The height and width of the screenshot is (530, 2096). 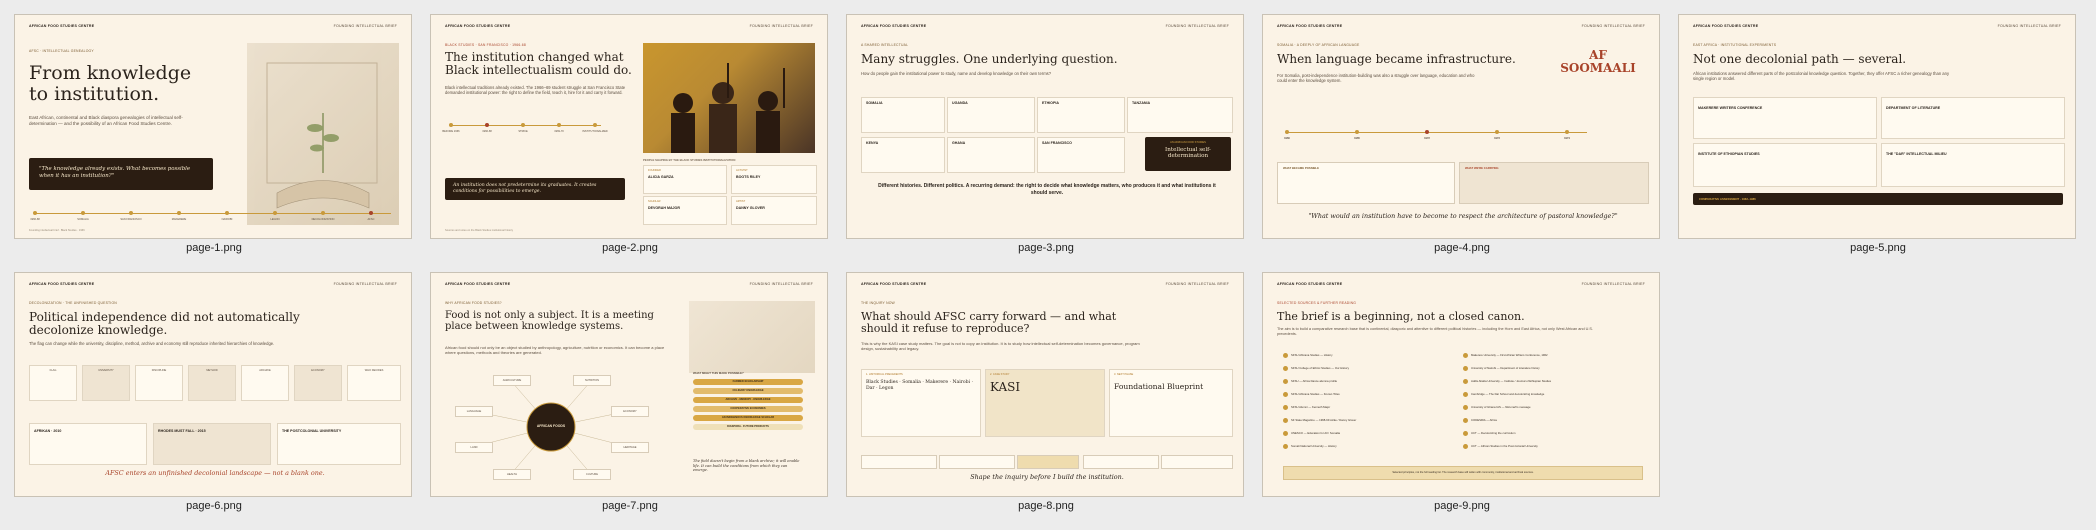 What do you see at coordinates (1314, 446) in the screenshot?
I see `source-text: Somali National University — History` at bounding box center [1314, 446].